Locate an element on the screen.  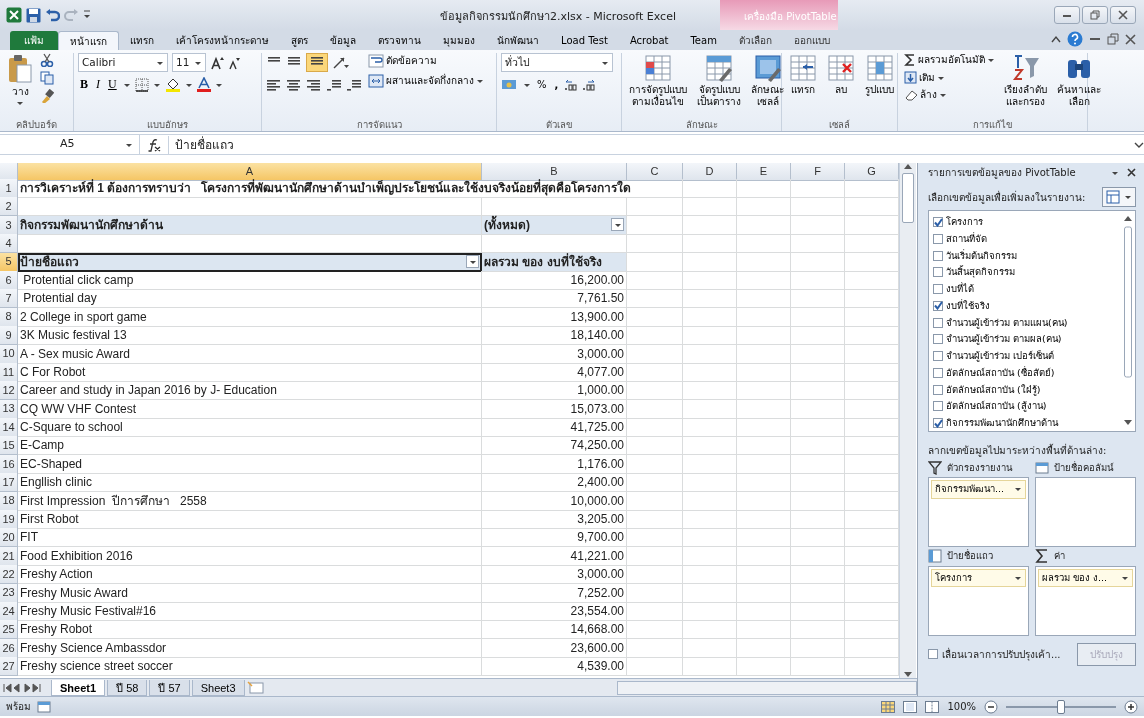
delete-cells-button: ลบ is located at coordinates (841, 75).